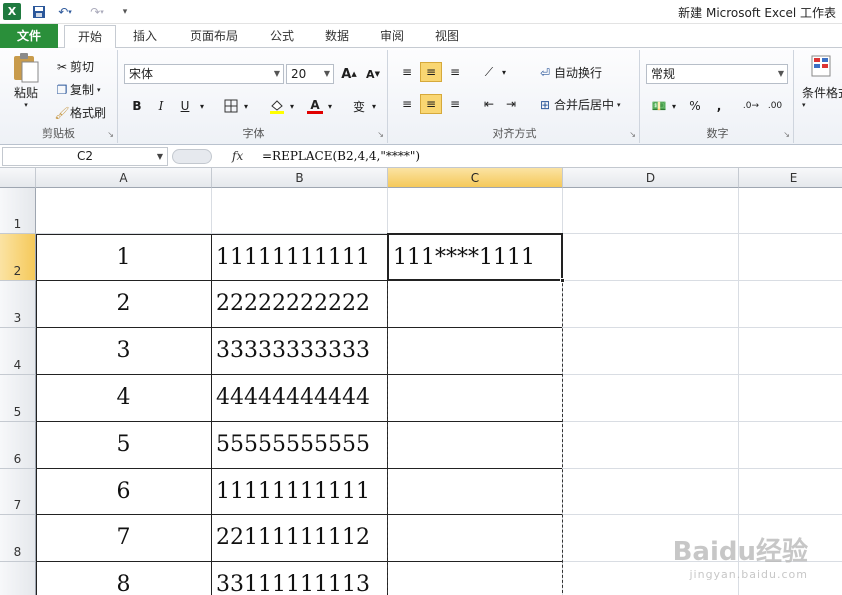 This screenshot has height=595, width=842. Describe the element at coordinates (455, 72) in the screenshot. I see `align-bottom-icon: ≡` at that location.